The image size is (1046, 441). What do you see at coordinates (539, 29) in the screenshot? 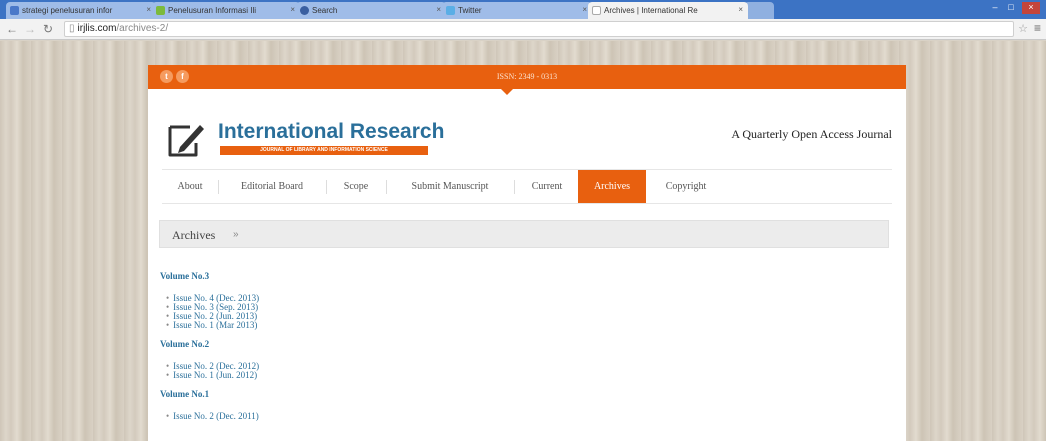
I see `address-bar: ▯ irjlis.com/archives-2/` at bounding box center [539, 29].